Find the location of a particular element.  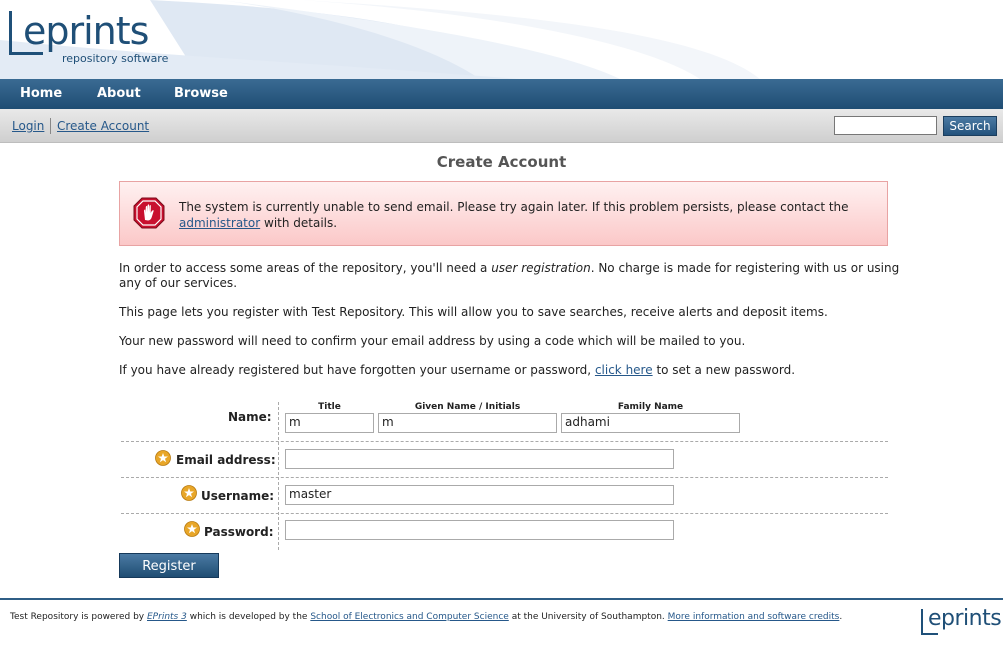

given-name-field: m is located at coordinates (467, 423).